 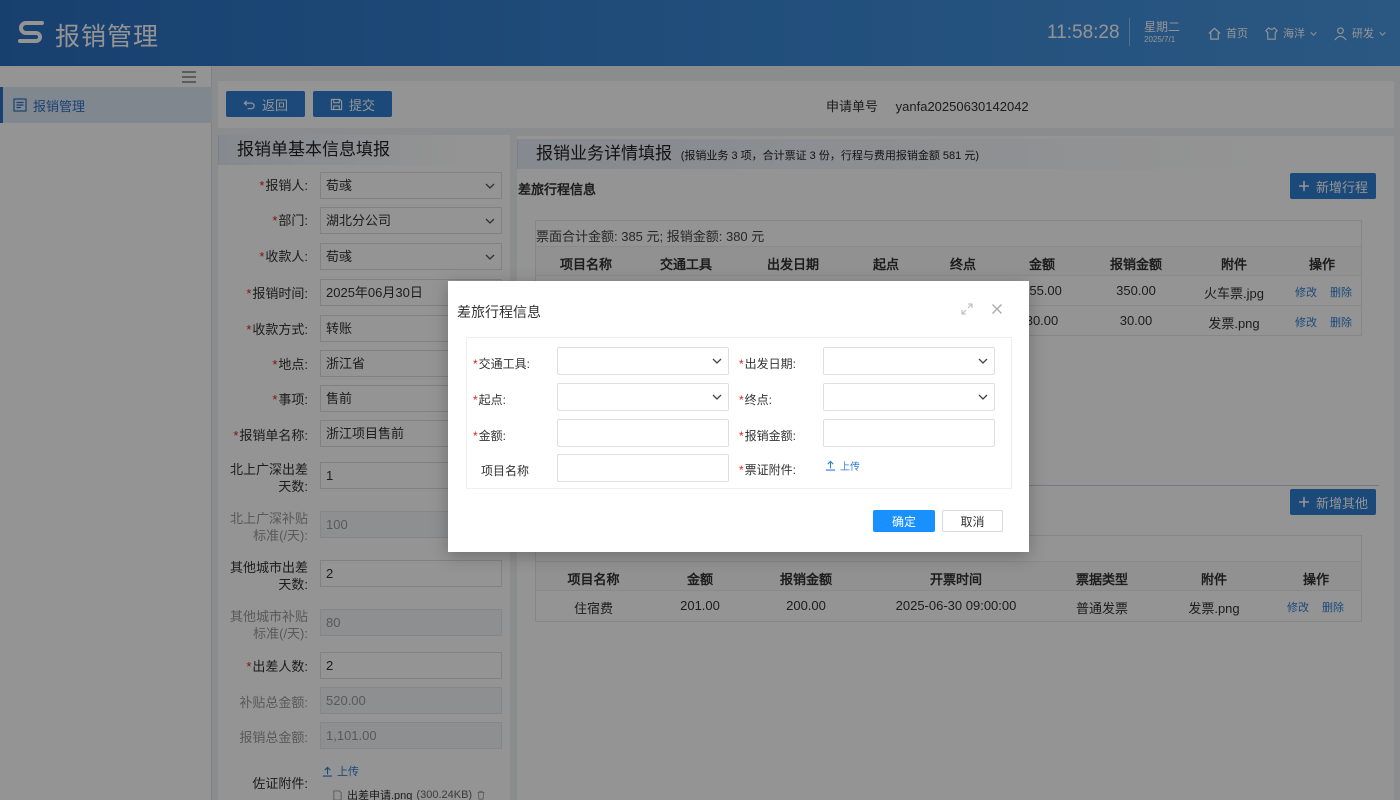 I want to click on destination-label: *终点:, so click(x=756, y=400).